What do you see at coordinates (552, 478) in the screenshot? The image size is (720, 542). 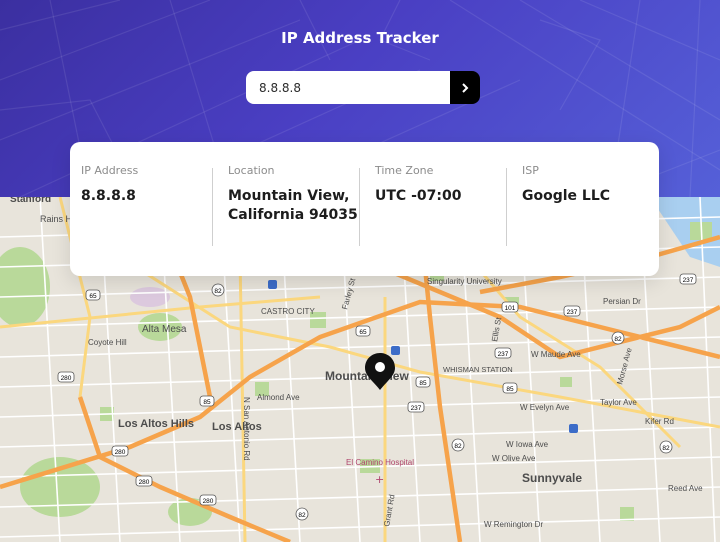 I see `label-sunnyvale: Sunnyvale` at bounding box center [552, 478].